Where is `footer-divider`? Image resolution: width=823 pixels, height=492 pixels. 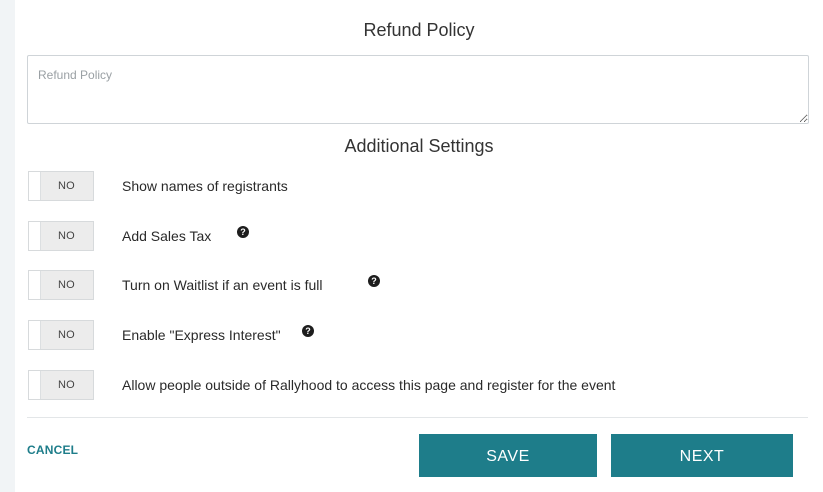
footer-divider is located at coordinates (417, 417).